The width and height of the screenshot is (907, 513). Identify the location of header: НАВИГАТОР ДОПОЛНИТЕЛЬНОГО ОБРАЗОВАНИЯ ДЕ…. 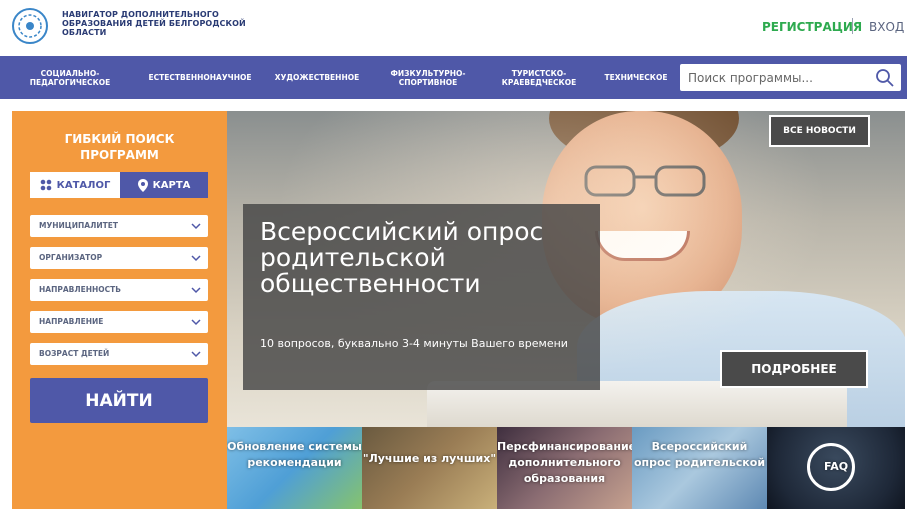
(453, 26).